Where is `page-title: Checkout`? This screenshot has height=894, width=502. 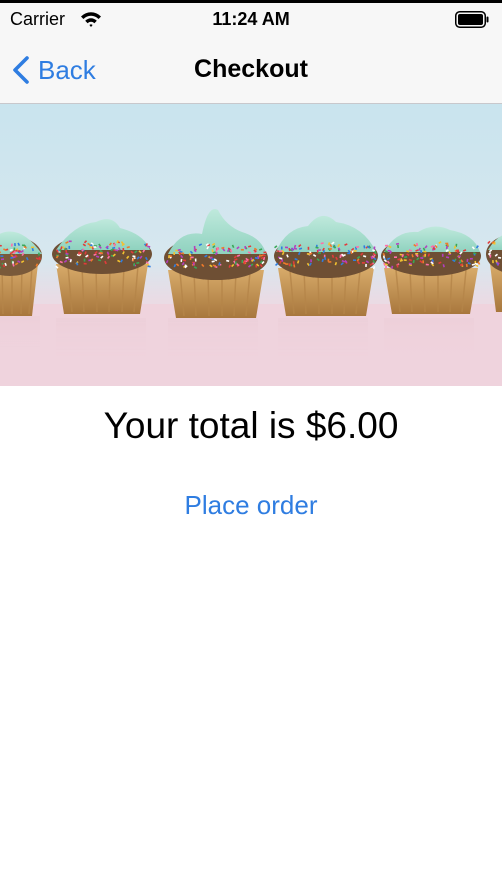 page-title: Checkout is located at coordinates (251, 69).